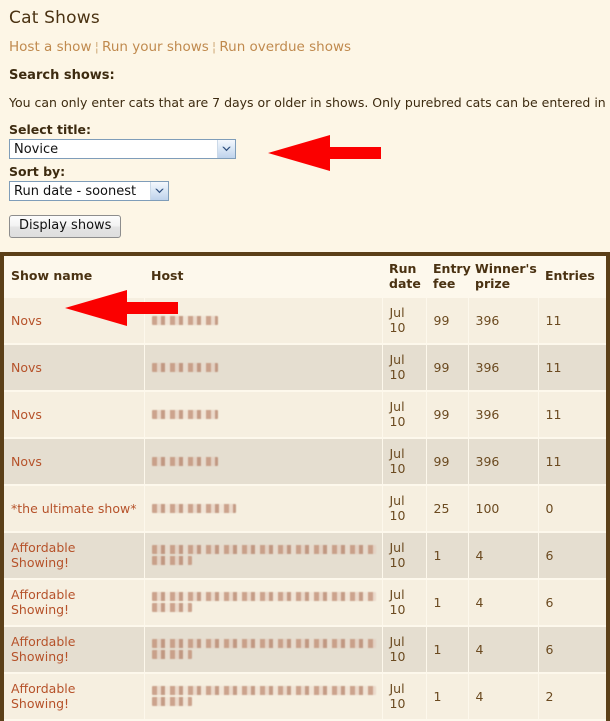 This screenshot has width=610, height=721. What do you see at coordinates (54, 18) in the screenshot?
I see `page-title: Cat Shows` at bounding box center [54, 18].